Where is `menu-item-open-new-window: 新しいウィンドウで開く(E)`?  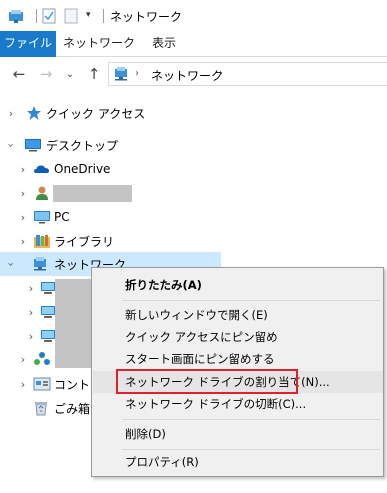 menu-item-open-new-window: 新しいウィンドウで開く(E) is located at coordinates (238, 315).